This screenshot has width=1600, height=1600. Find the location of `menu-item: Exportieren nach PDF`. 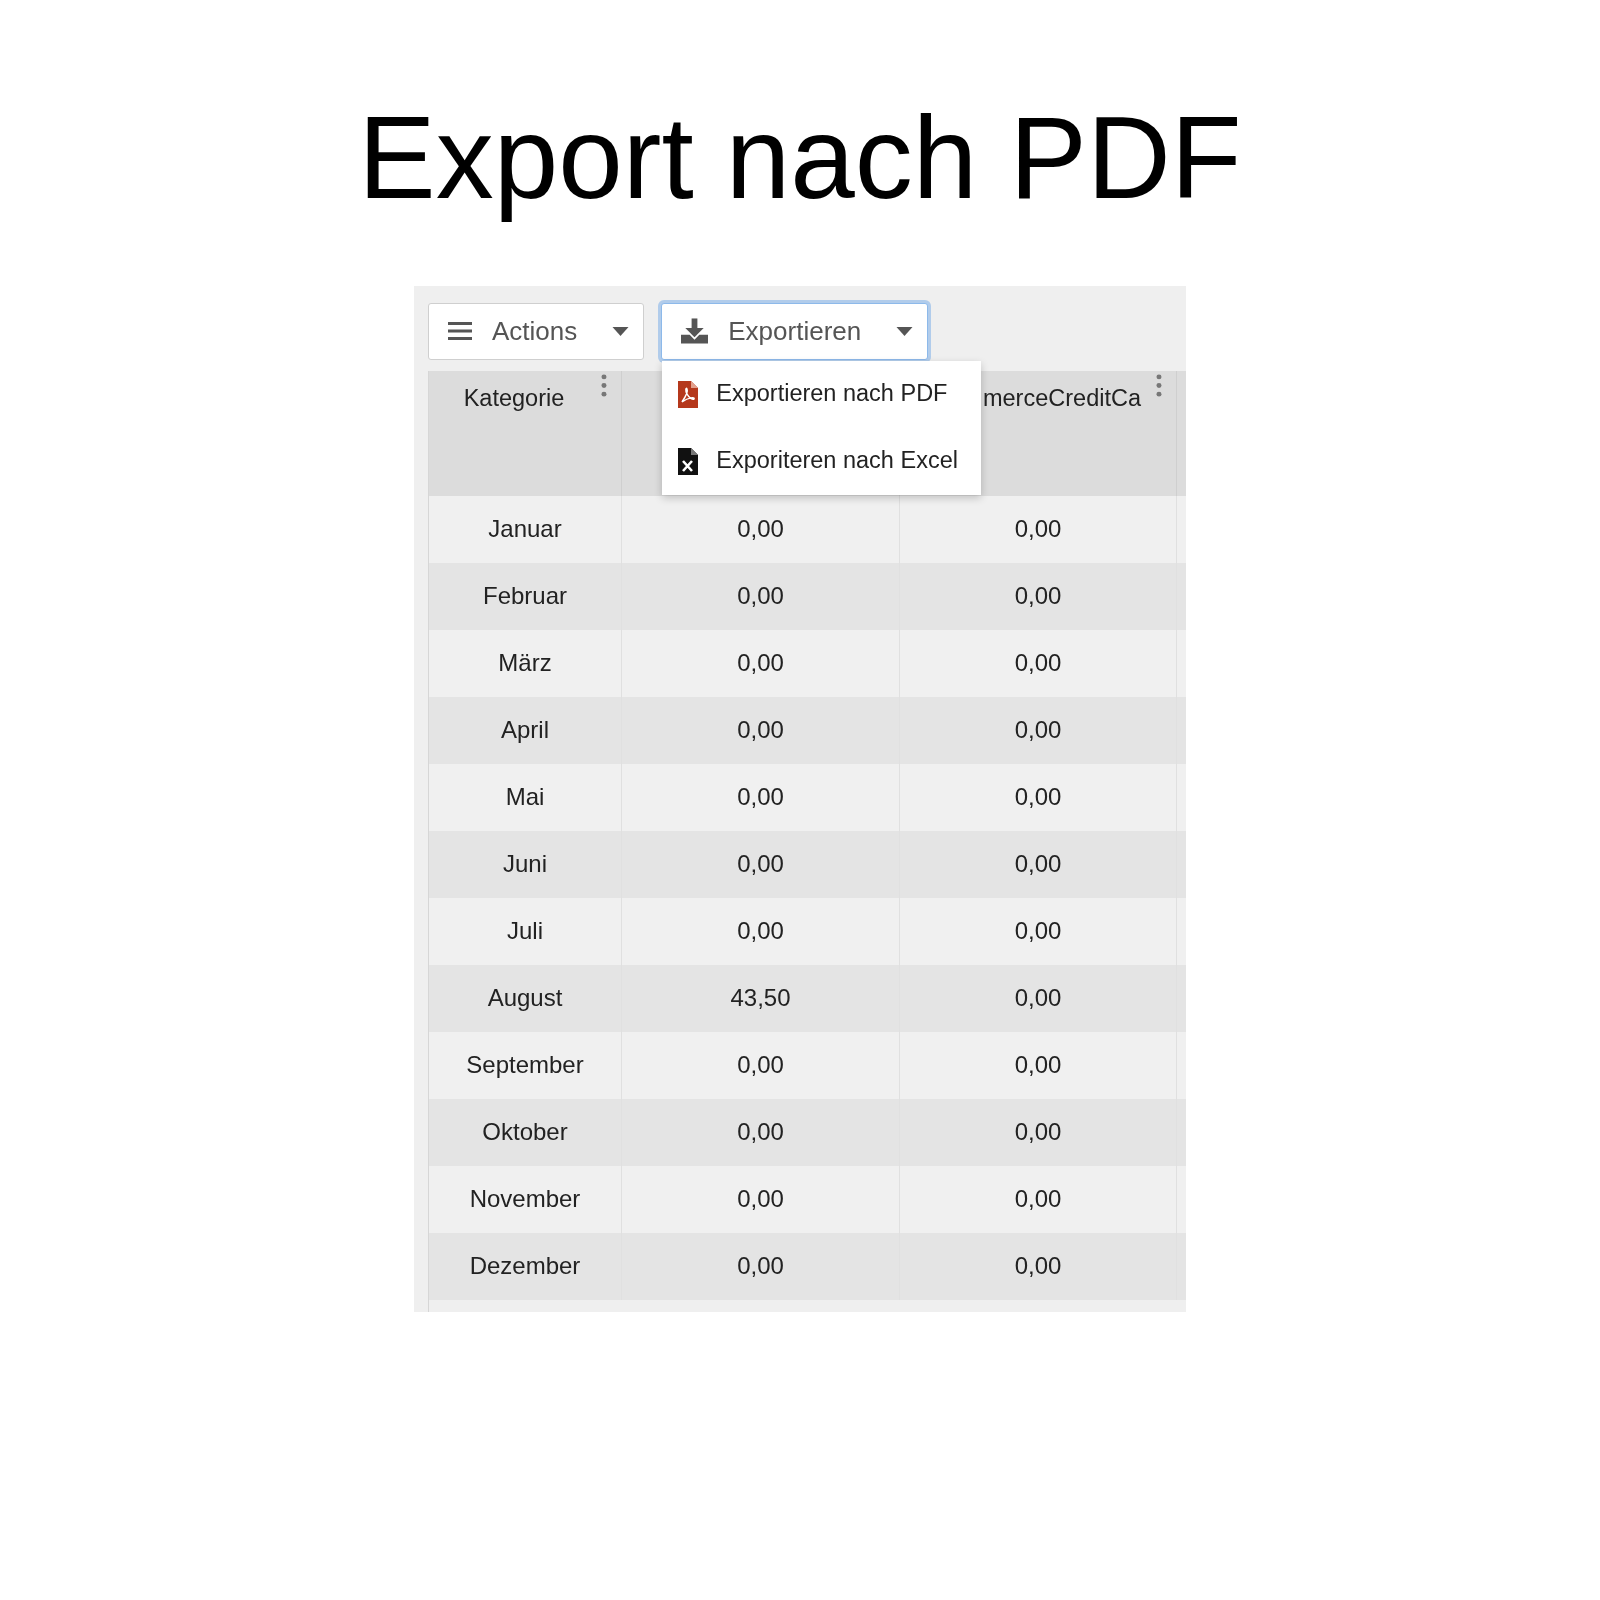

menu-item: Exportieren nach PDF is located at coordinates (822, 394).